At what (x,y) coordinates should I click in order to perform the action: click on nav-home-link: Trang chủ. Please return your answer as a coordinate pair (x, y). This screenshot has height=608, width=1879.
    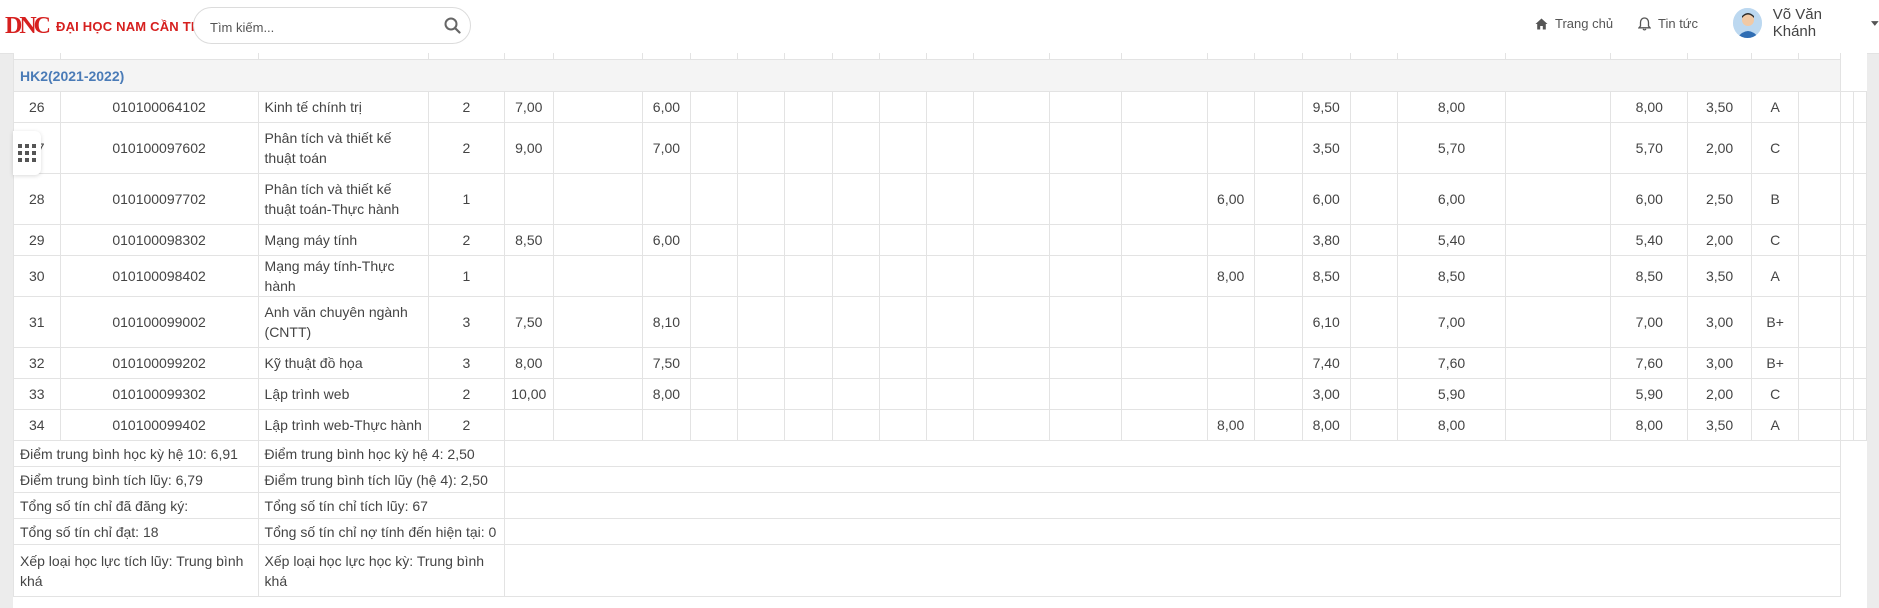
    Looking at the image, I should click on (1574, 23).